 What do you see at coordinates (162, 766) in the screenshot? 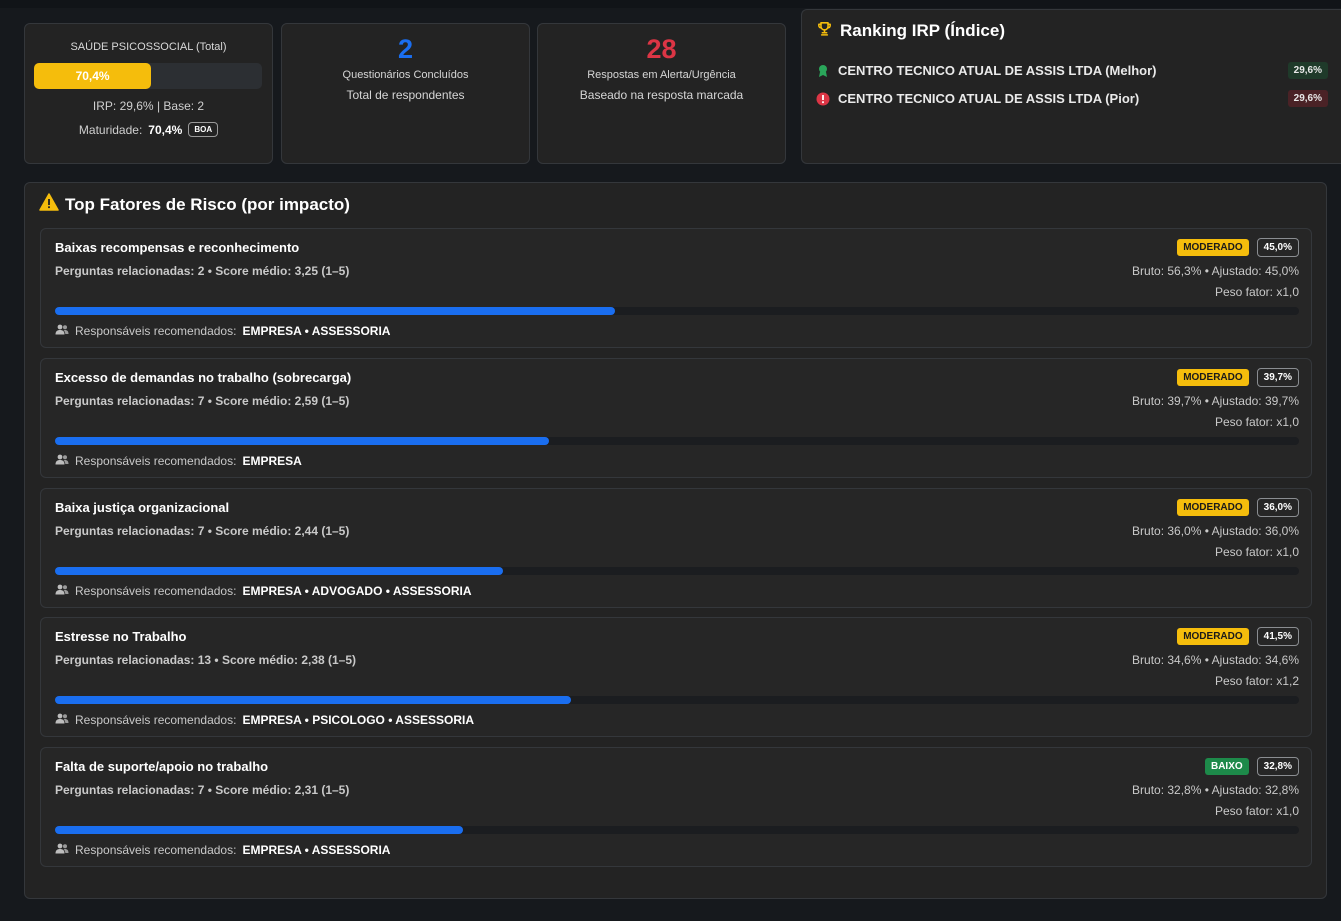
I see `factor-name: Falta de suporte/apoio no trabalho` at bounding box center [162, 766].